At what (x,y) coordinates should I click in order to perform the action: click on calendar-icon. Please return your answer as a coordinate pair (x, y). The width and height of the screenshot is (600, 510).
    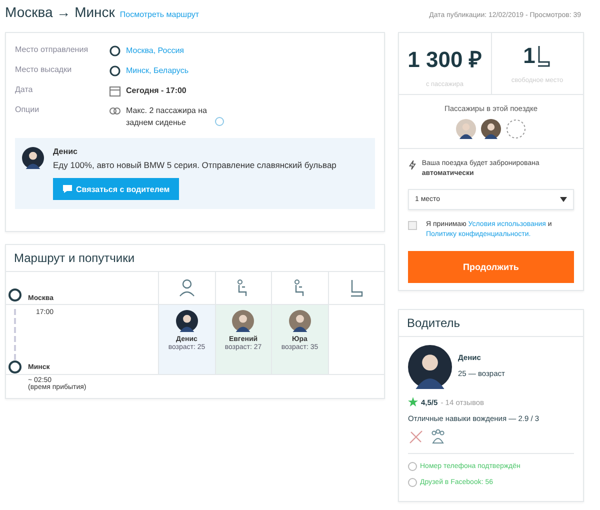
    Looking at the image, I should click on (115, 91).